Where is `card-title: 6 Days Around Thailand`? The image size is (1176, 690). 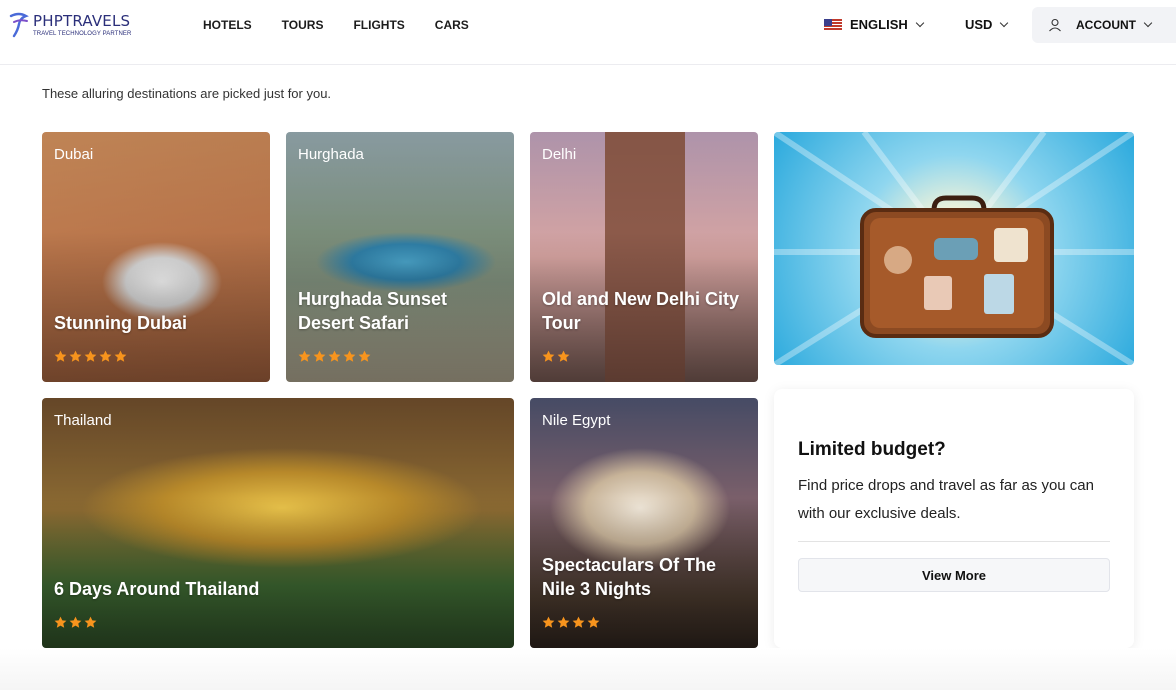 card-title: 6 Days Around Thailand is located at coordinates (157, 589).